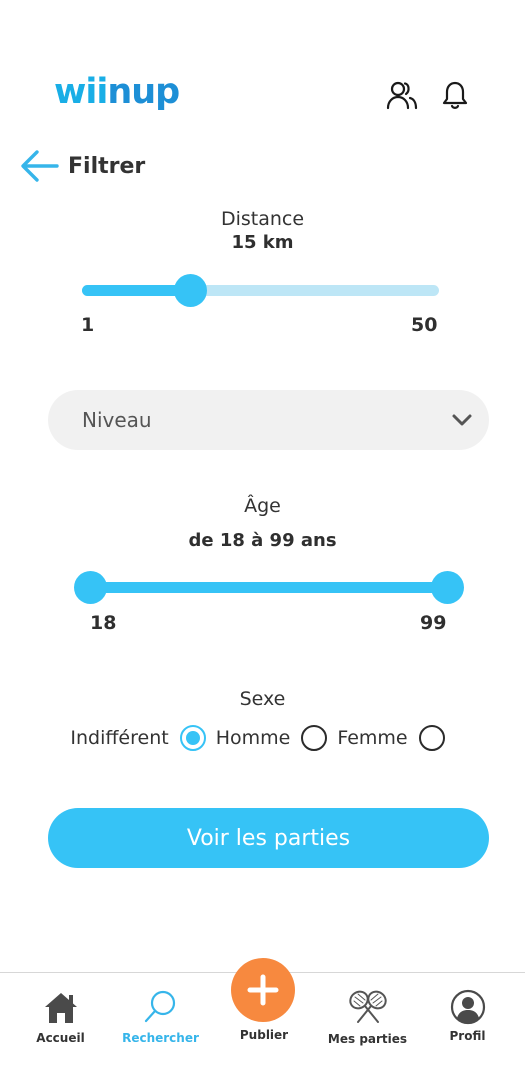 The height and width of the screenshot is (1090, 525). What do you see at coordinates (103, 623) in the screenshot?
I see `age-min: 18` at bounding box center [103, 623].